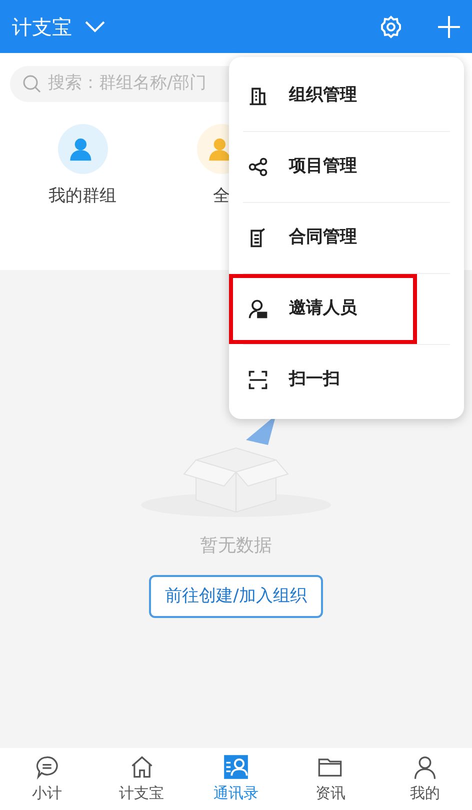 The width and height of the screenshot is (472, 810). What do you see at coordinates (236, 546) in the screenshot?
I see `empty-message: 暂无数据` at bounding box center [236, 546].